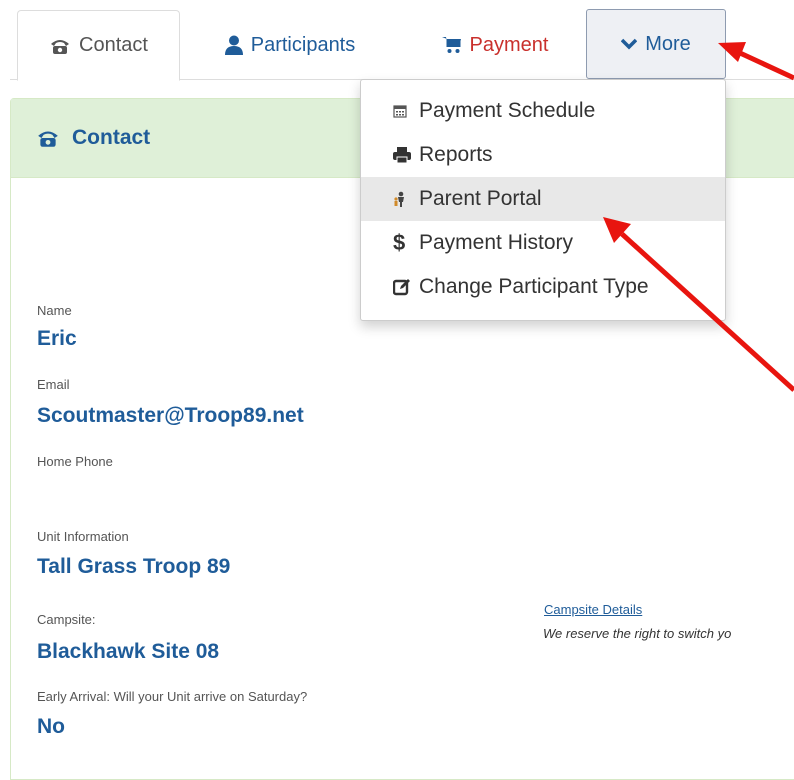 The image size is (794, 780). I want to click on tab-more-label: More, so click(668, 43).